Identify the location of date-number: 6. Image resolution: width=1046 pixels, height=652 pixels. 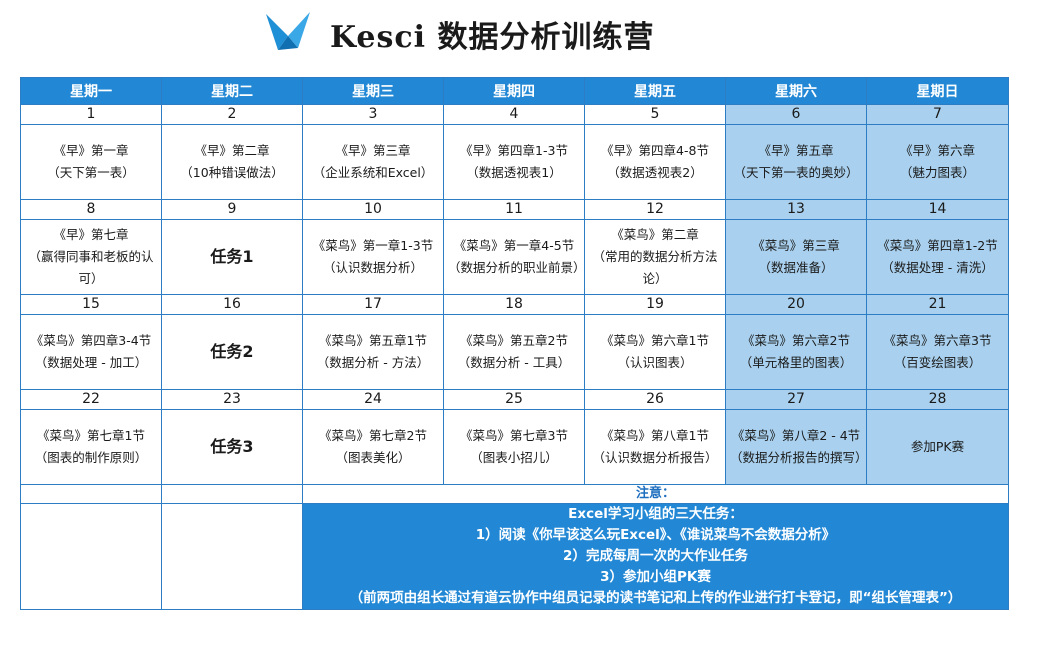
(796, 114).